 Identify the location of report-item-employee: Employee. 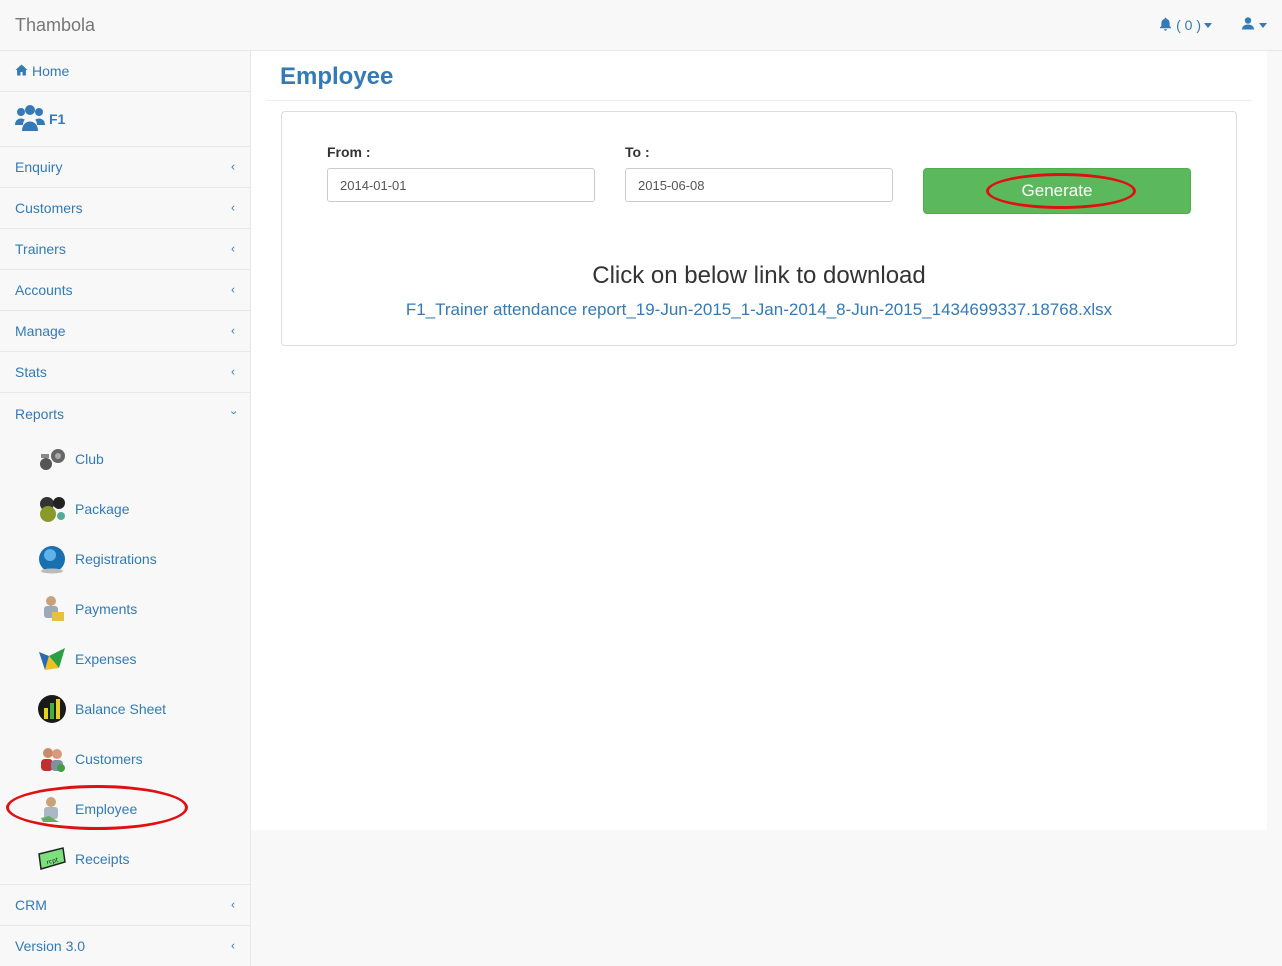
(125, 809).